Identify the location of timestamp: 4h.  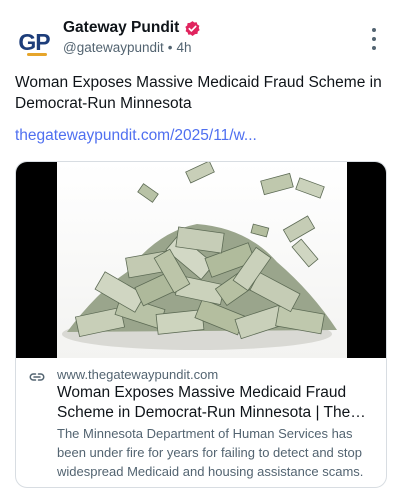
(184, 47).